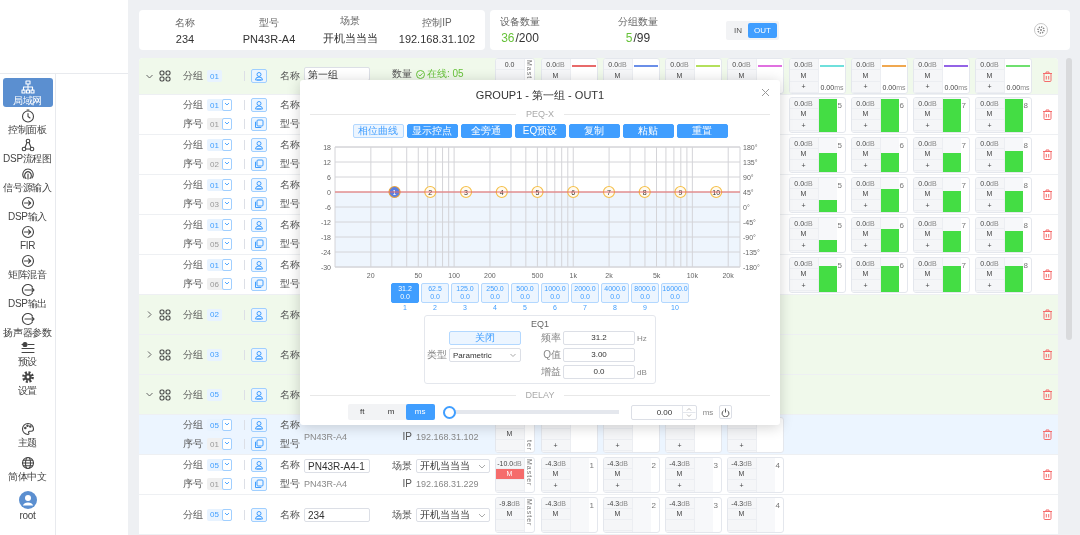 The height and width of the screenshot is (535, 1080). Describe the element at coordinates (638, 22) in the screenshot. I see `stat-label: 分组数量` at that location.